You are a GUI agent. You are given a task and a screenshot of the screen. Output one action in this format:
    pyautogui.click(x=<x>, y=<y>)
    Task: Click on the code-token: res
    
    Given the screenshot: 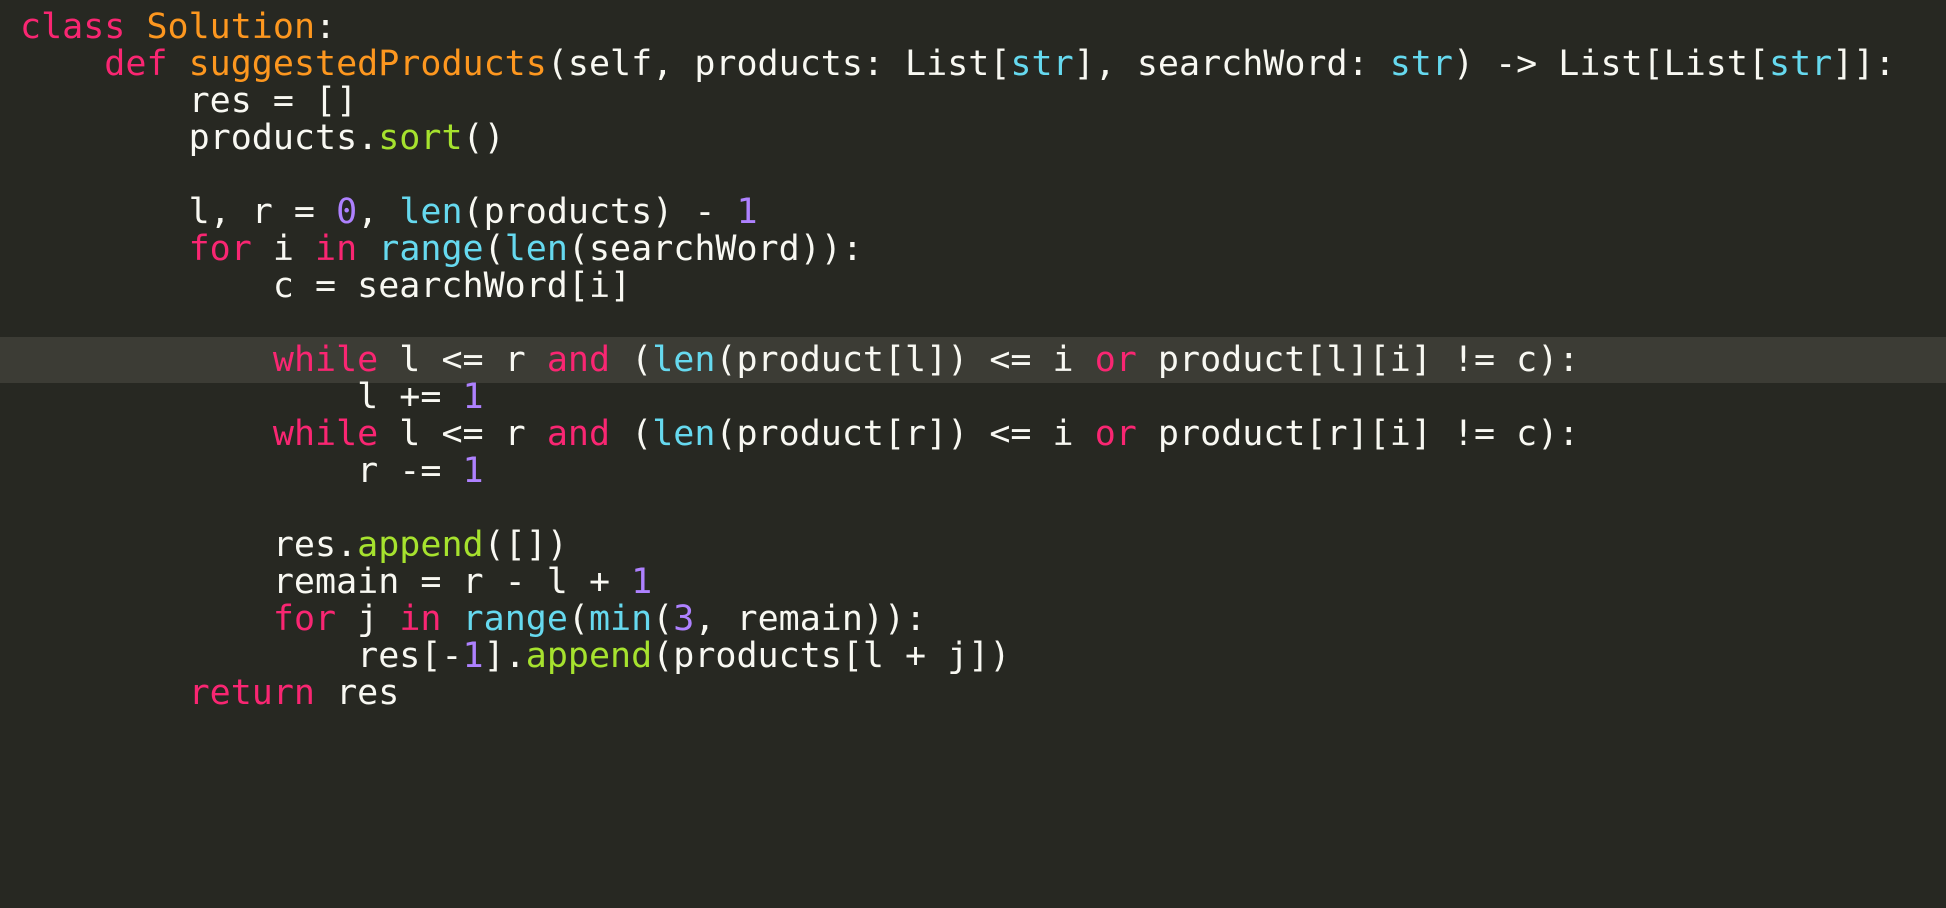 What is the action you would take?
    pyautogui.click(x=357, y=693)
    